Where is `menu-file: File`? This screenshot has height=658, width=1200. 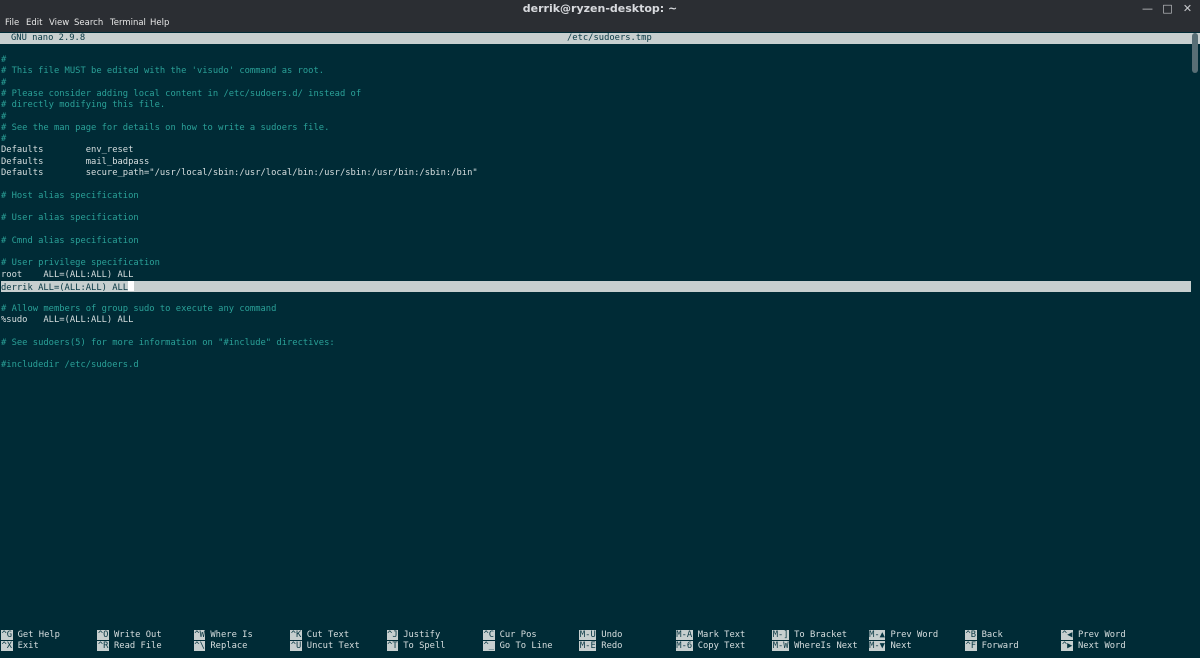 menu-file: File is located at coordinates (12, 23).